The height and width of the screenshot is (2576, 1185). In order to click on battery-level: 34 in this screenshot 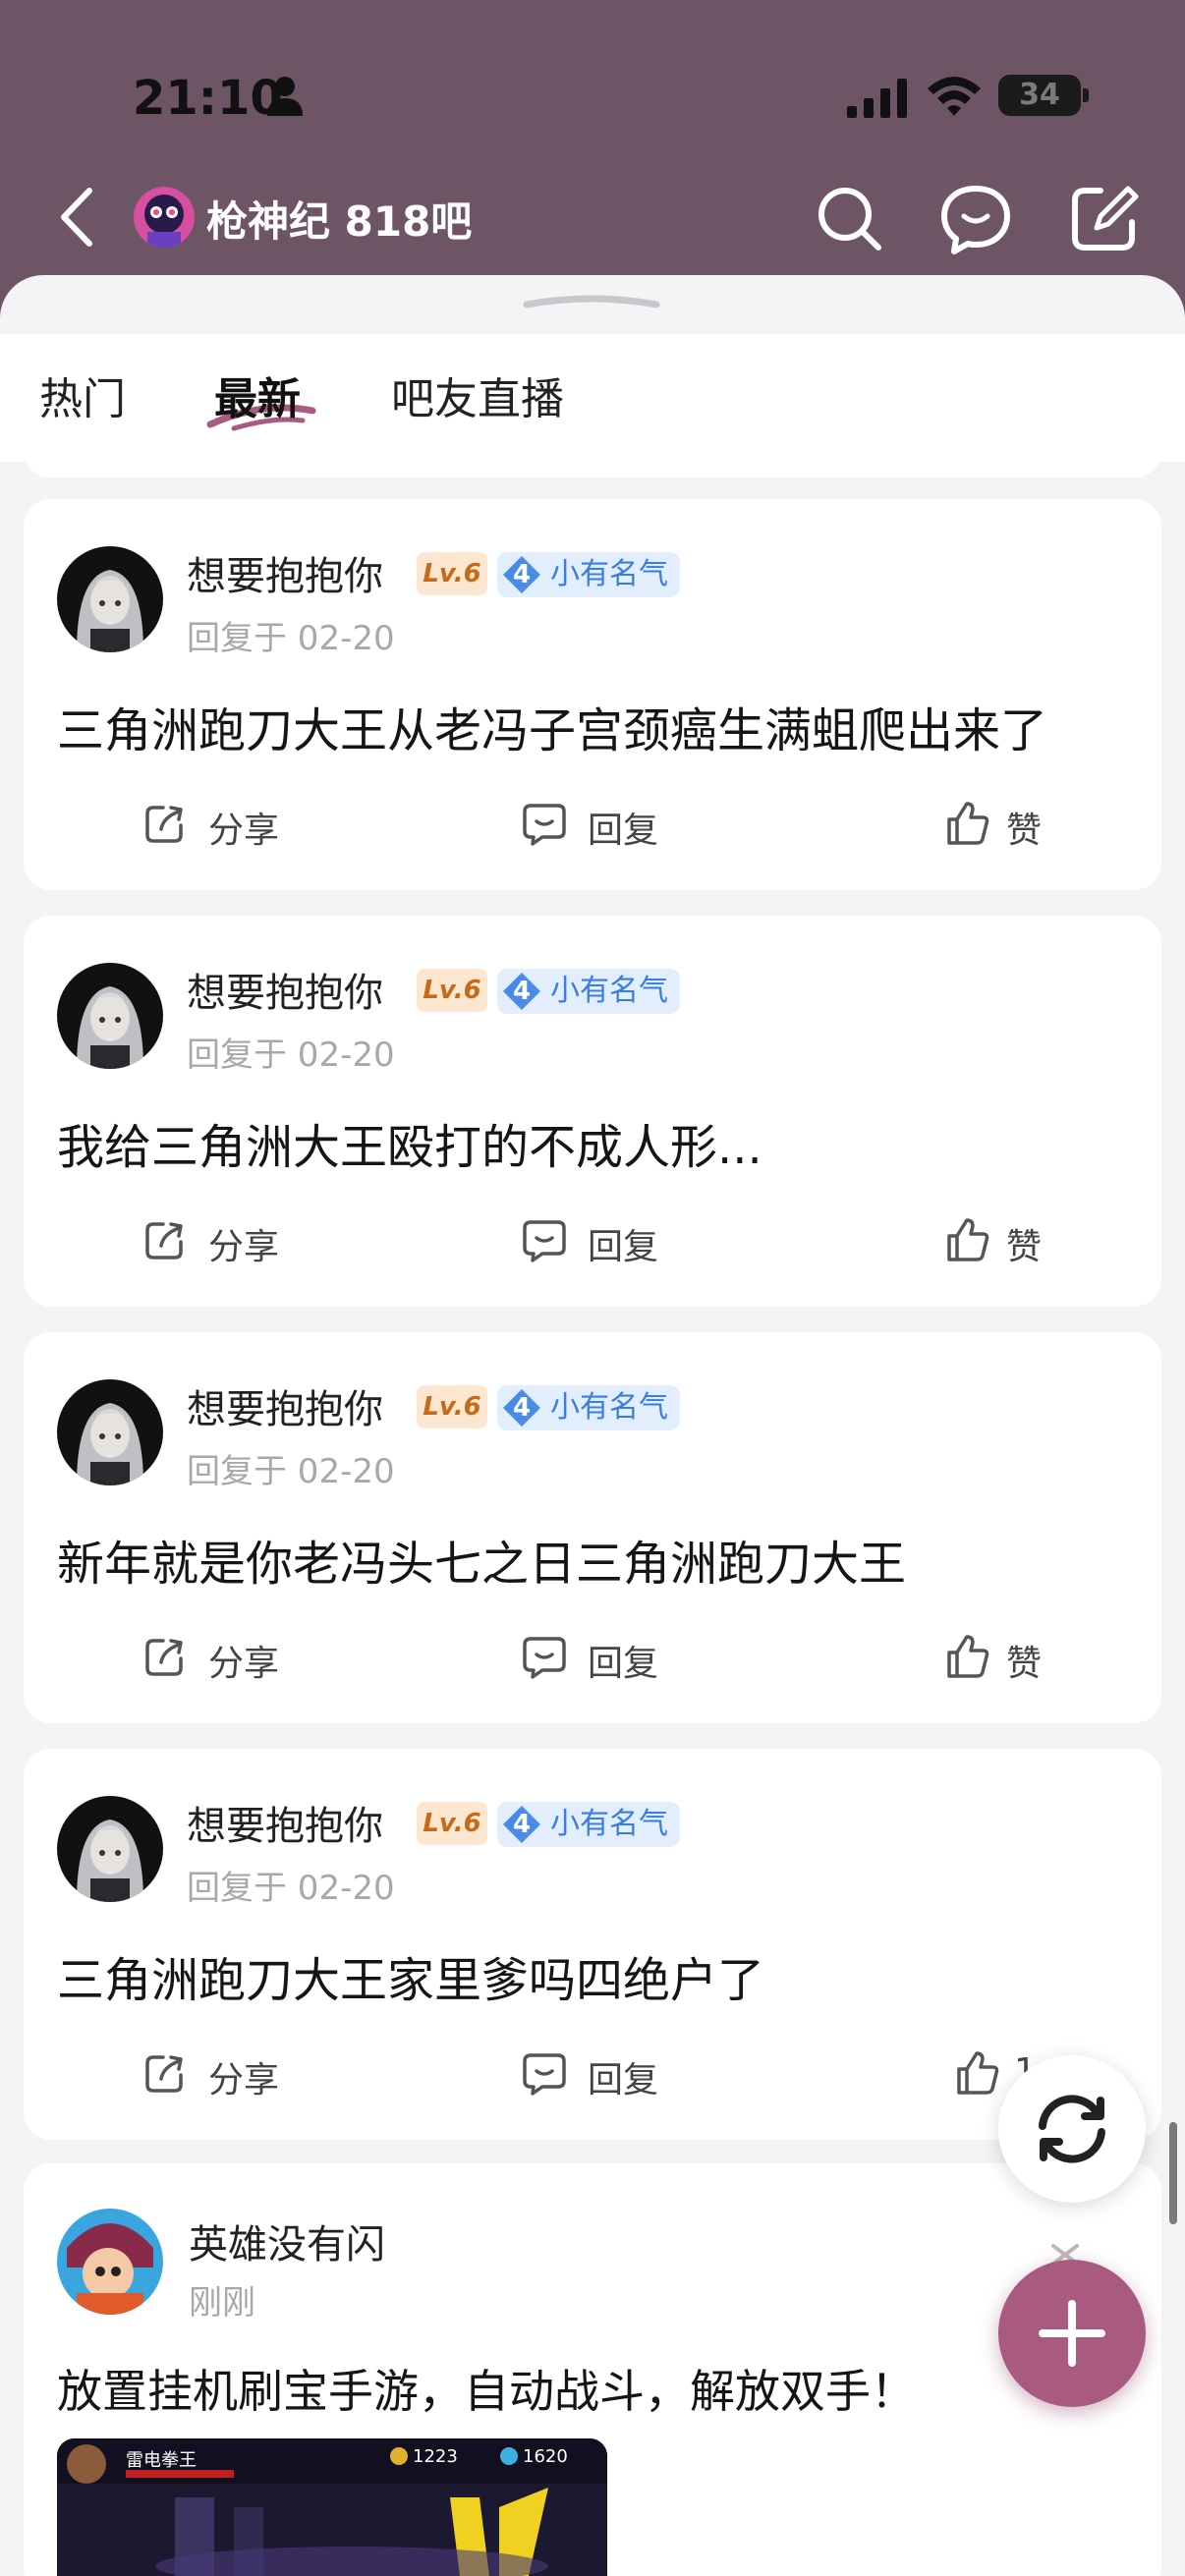, I will do `click(1040, 95)`.